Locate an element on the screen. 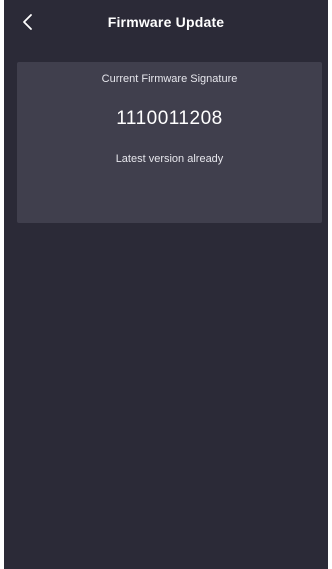 The image size is (332, 569). app-header: Firmware Update is located at coordinates (166, 22).